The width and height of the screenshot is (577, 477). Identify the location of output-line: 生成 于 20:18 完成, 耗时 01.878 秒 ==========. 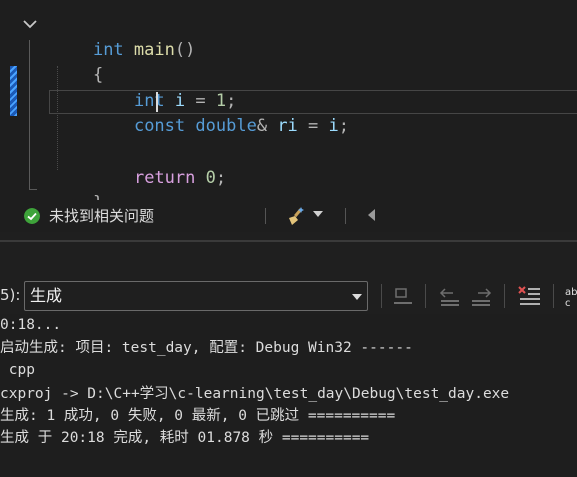
(185, 438).